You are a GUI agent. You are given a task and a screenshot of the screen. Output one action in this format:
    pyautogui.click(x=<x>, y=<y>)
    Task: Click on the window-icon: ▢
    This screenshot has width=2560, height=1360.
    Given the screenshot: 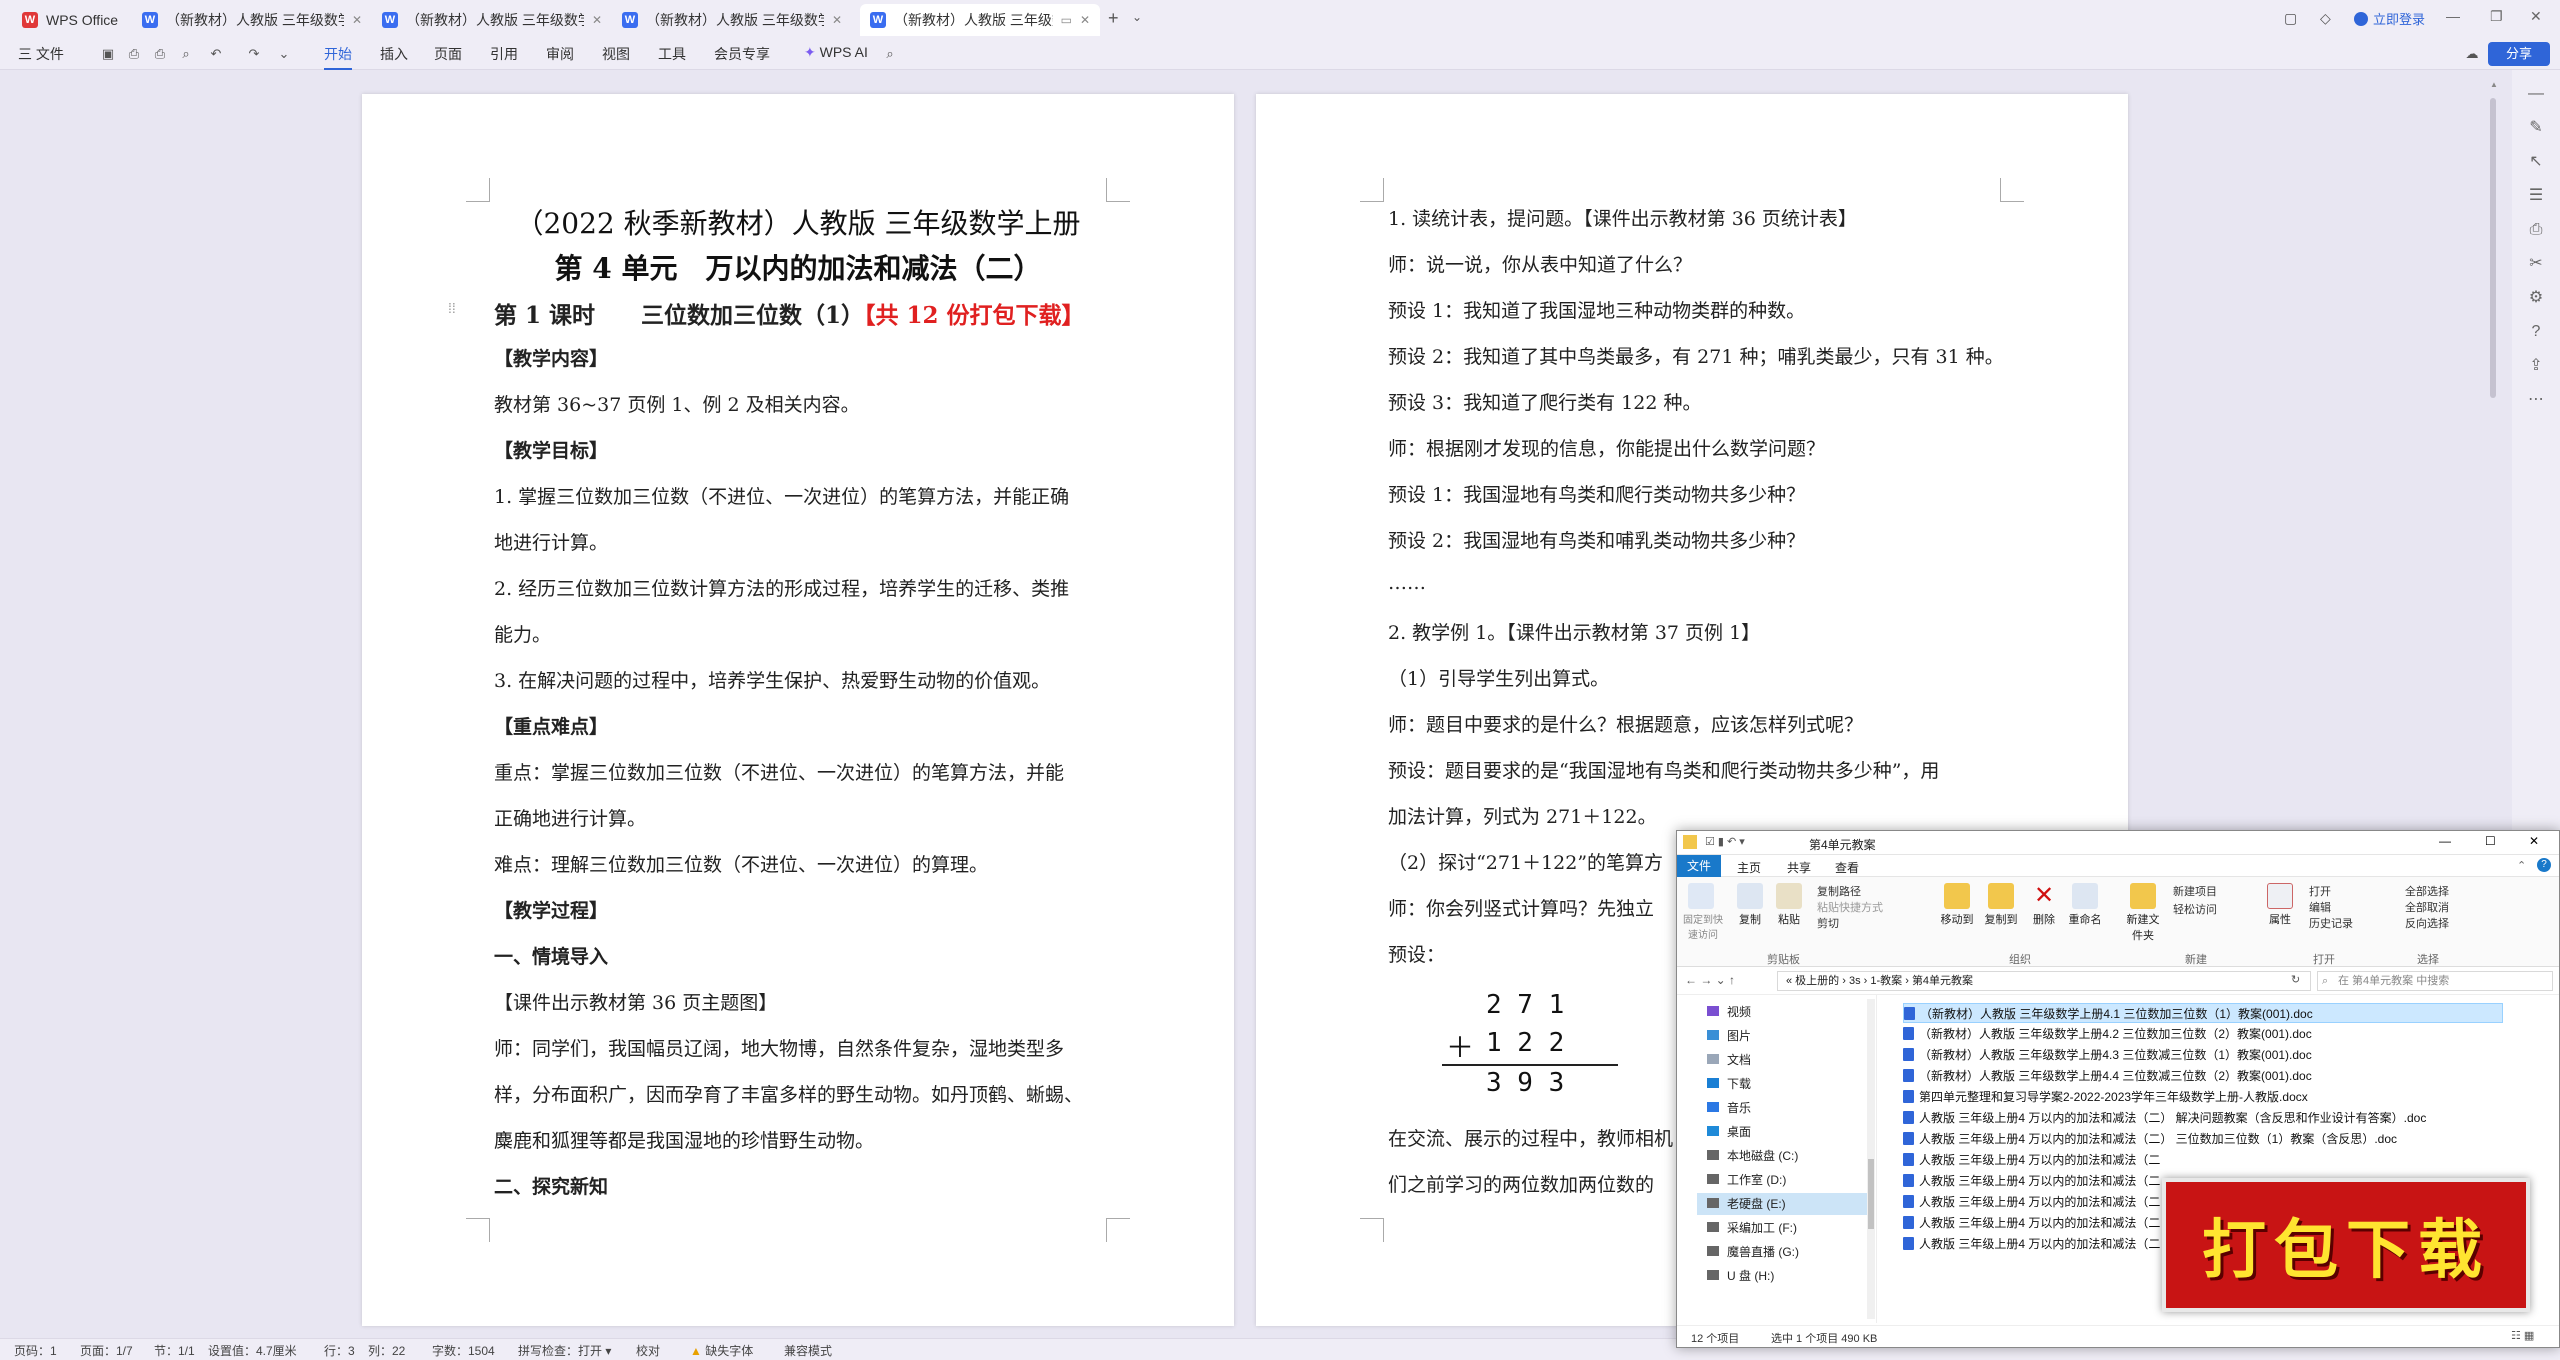 What is the action you would take?
    pyautogui.click(x=2290, y=18)
    